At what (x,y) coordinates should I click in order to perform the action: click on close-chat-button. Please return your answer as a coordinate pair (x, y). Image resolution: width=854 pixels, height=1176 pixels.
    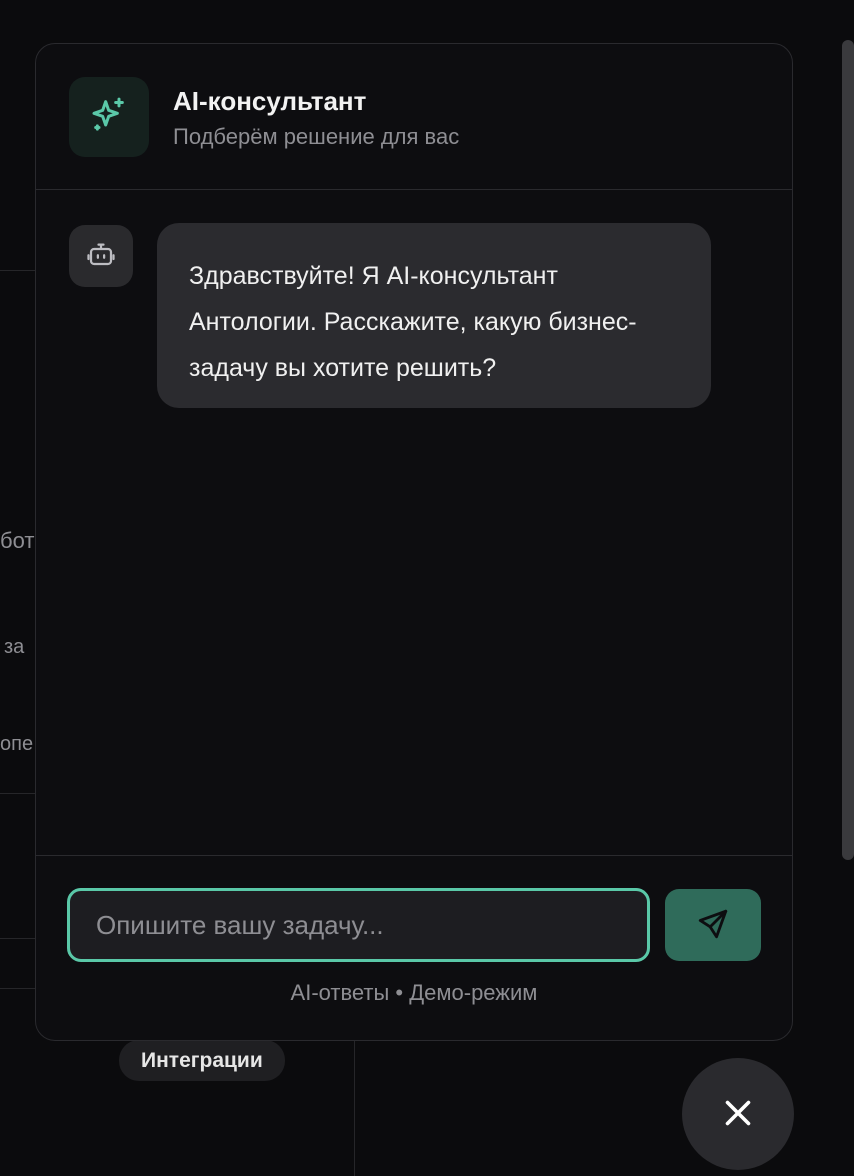
    Looking at the image, I should click on (738, 1114).